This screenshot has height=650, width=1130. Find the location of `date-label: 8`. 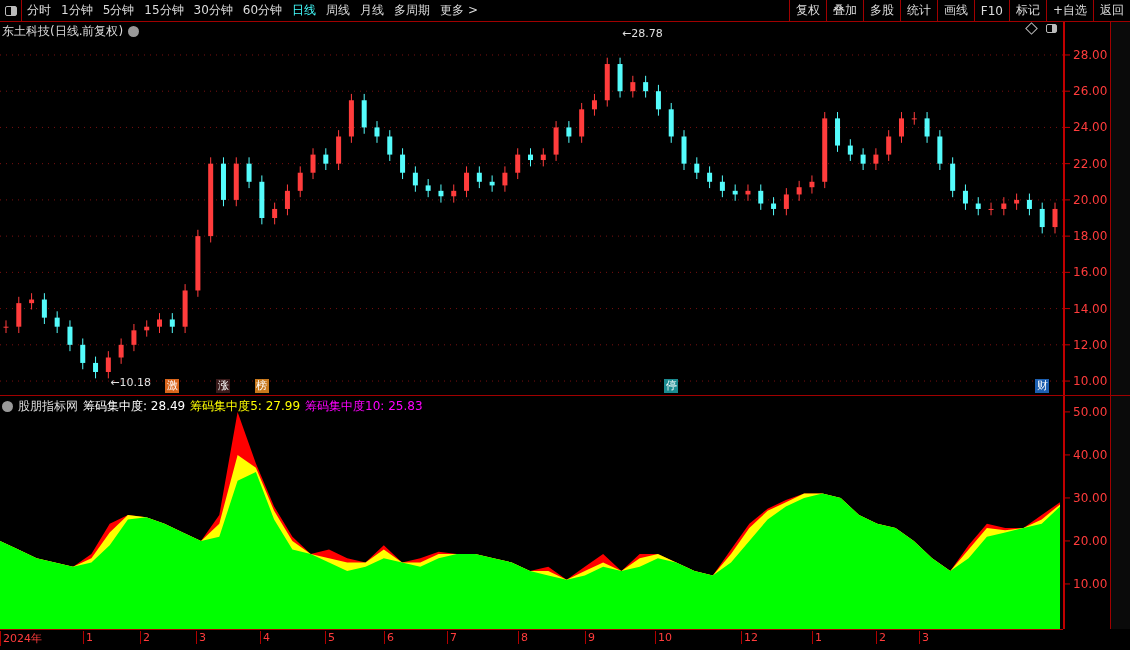

date-label: 8 is located at coordinates (523, 637).